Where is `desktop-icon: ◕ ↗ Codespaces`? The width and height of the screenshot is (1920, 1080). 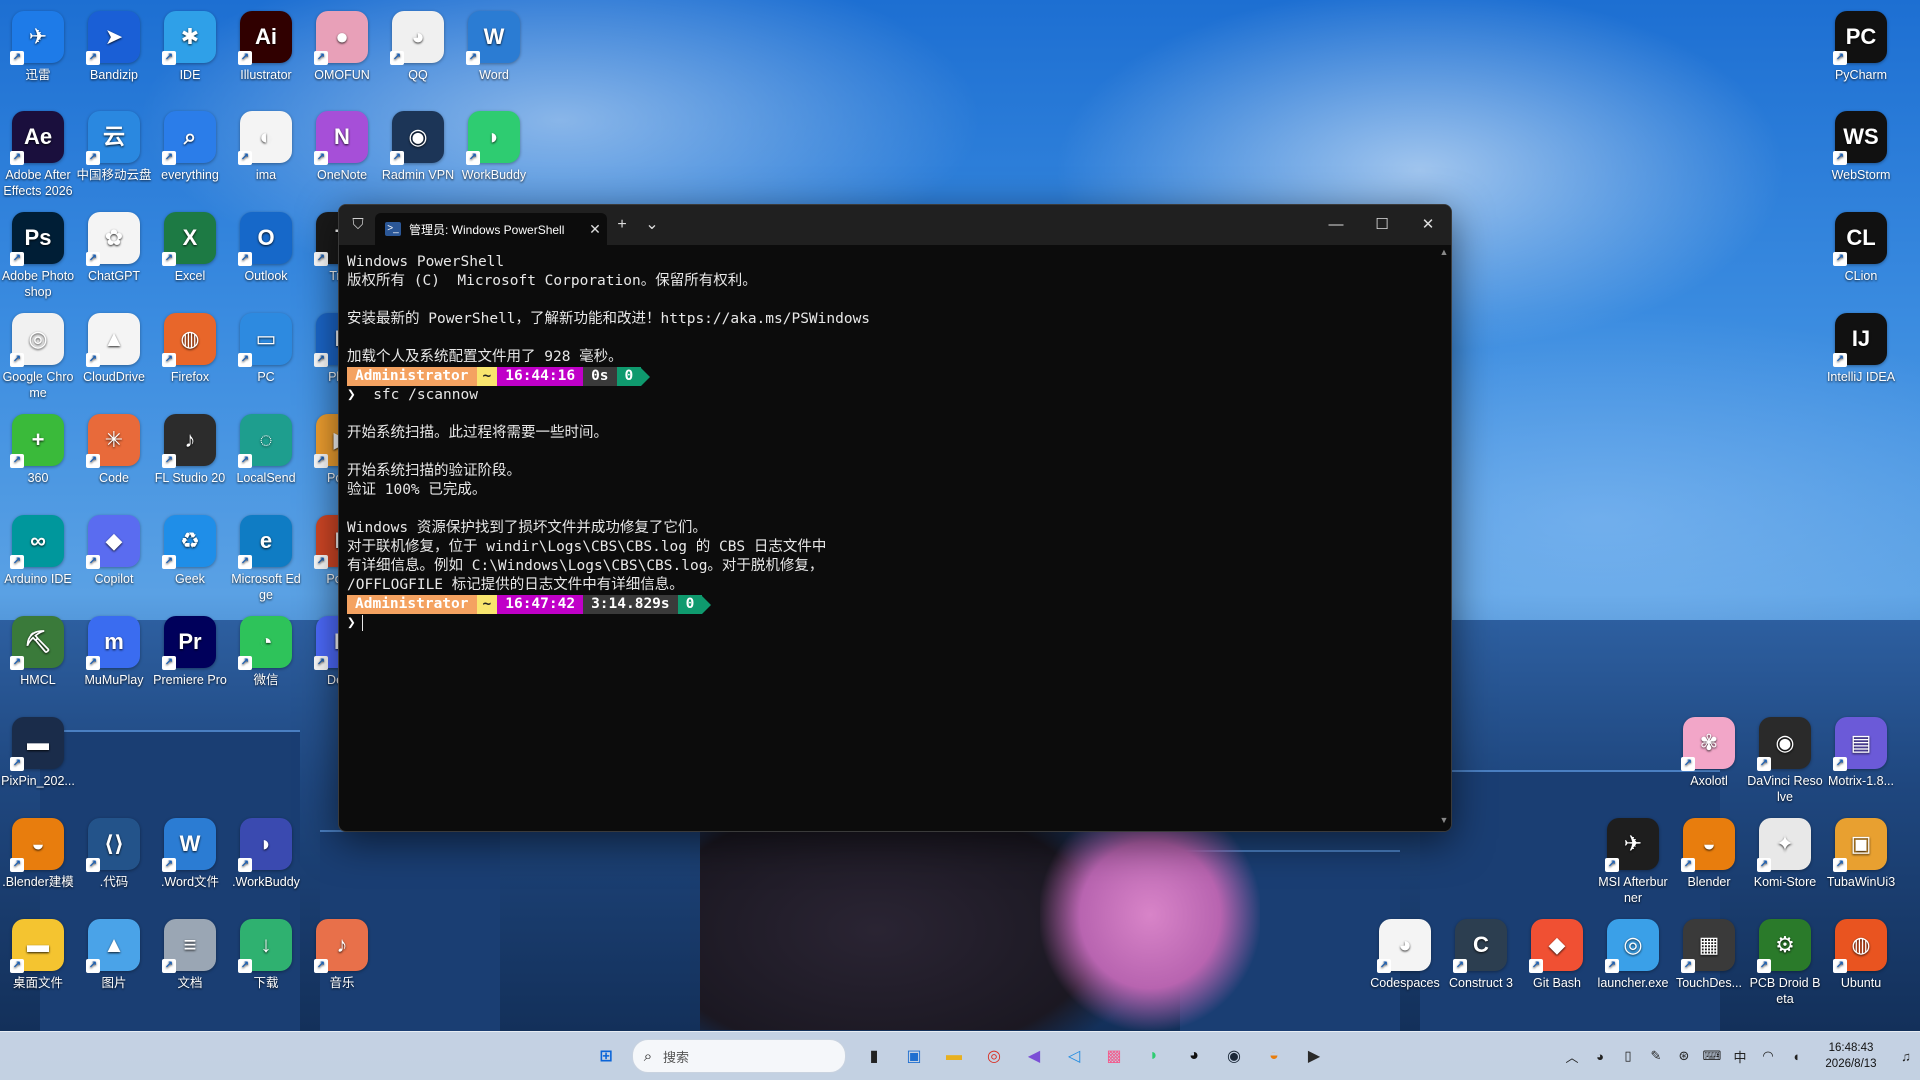
desktop-icon: ◕ ↗ Codespaces is located at coordinates (1405, 963).